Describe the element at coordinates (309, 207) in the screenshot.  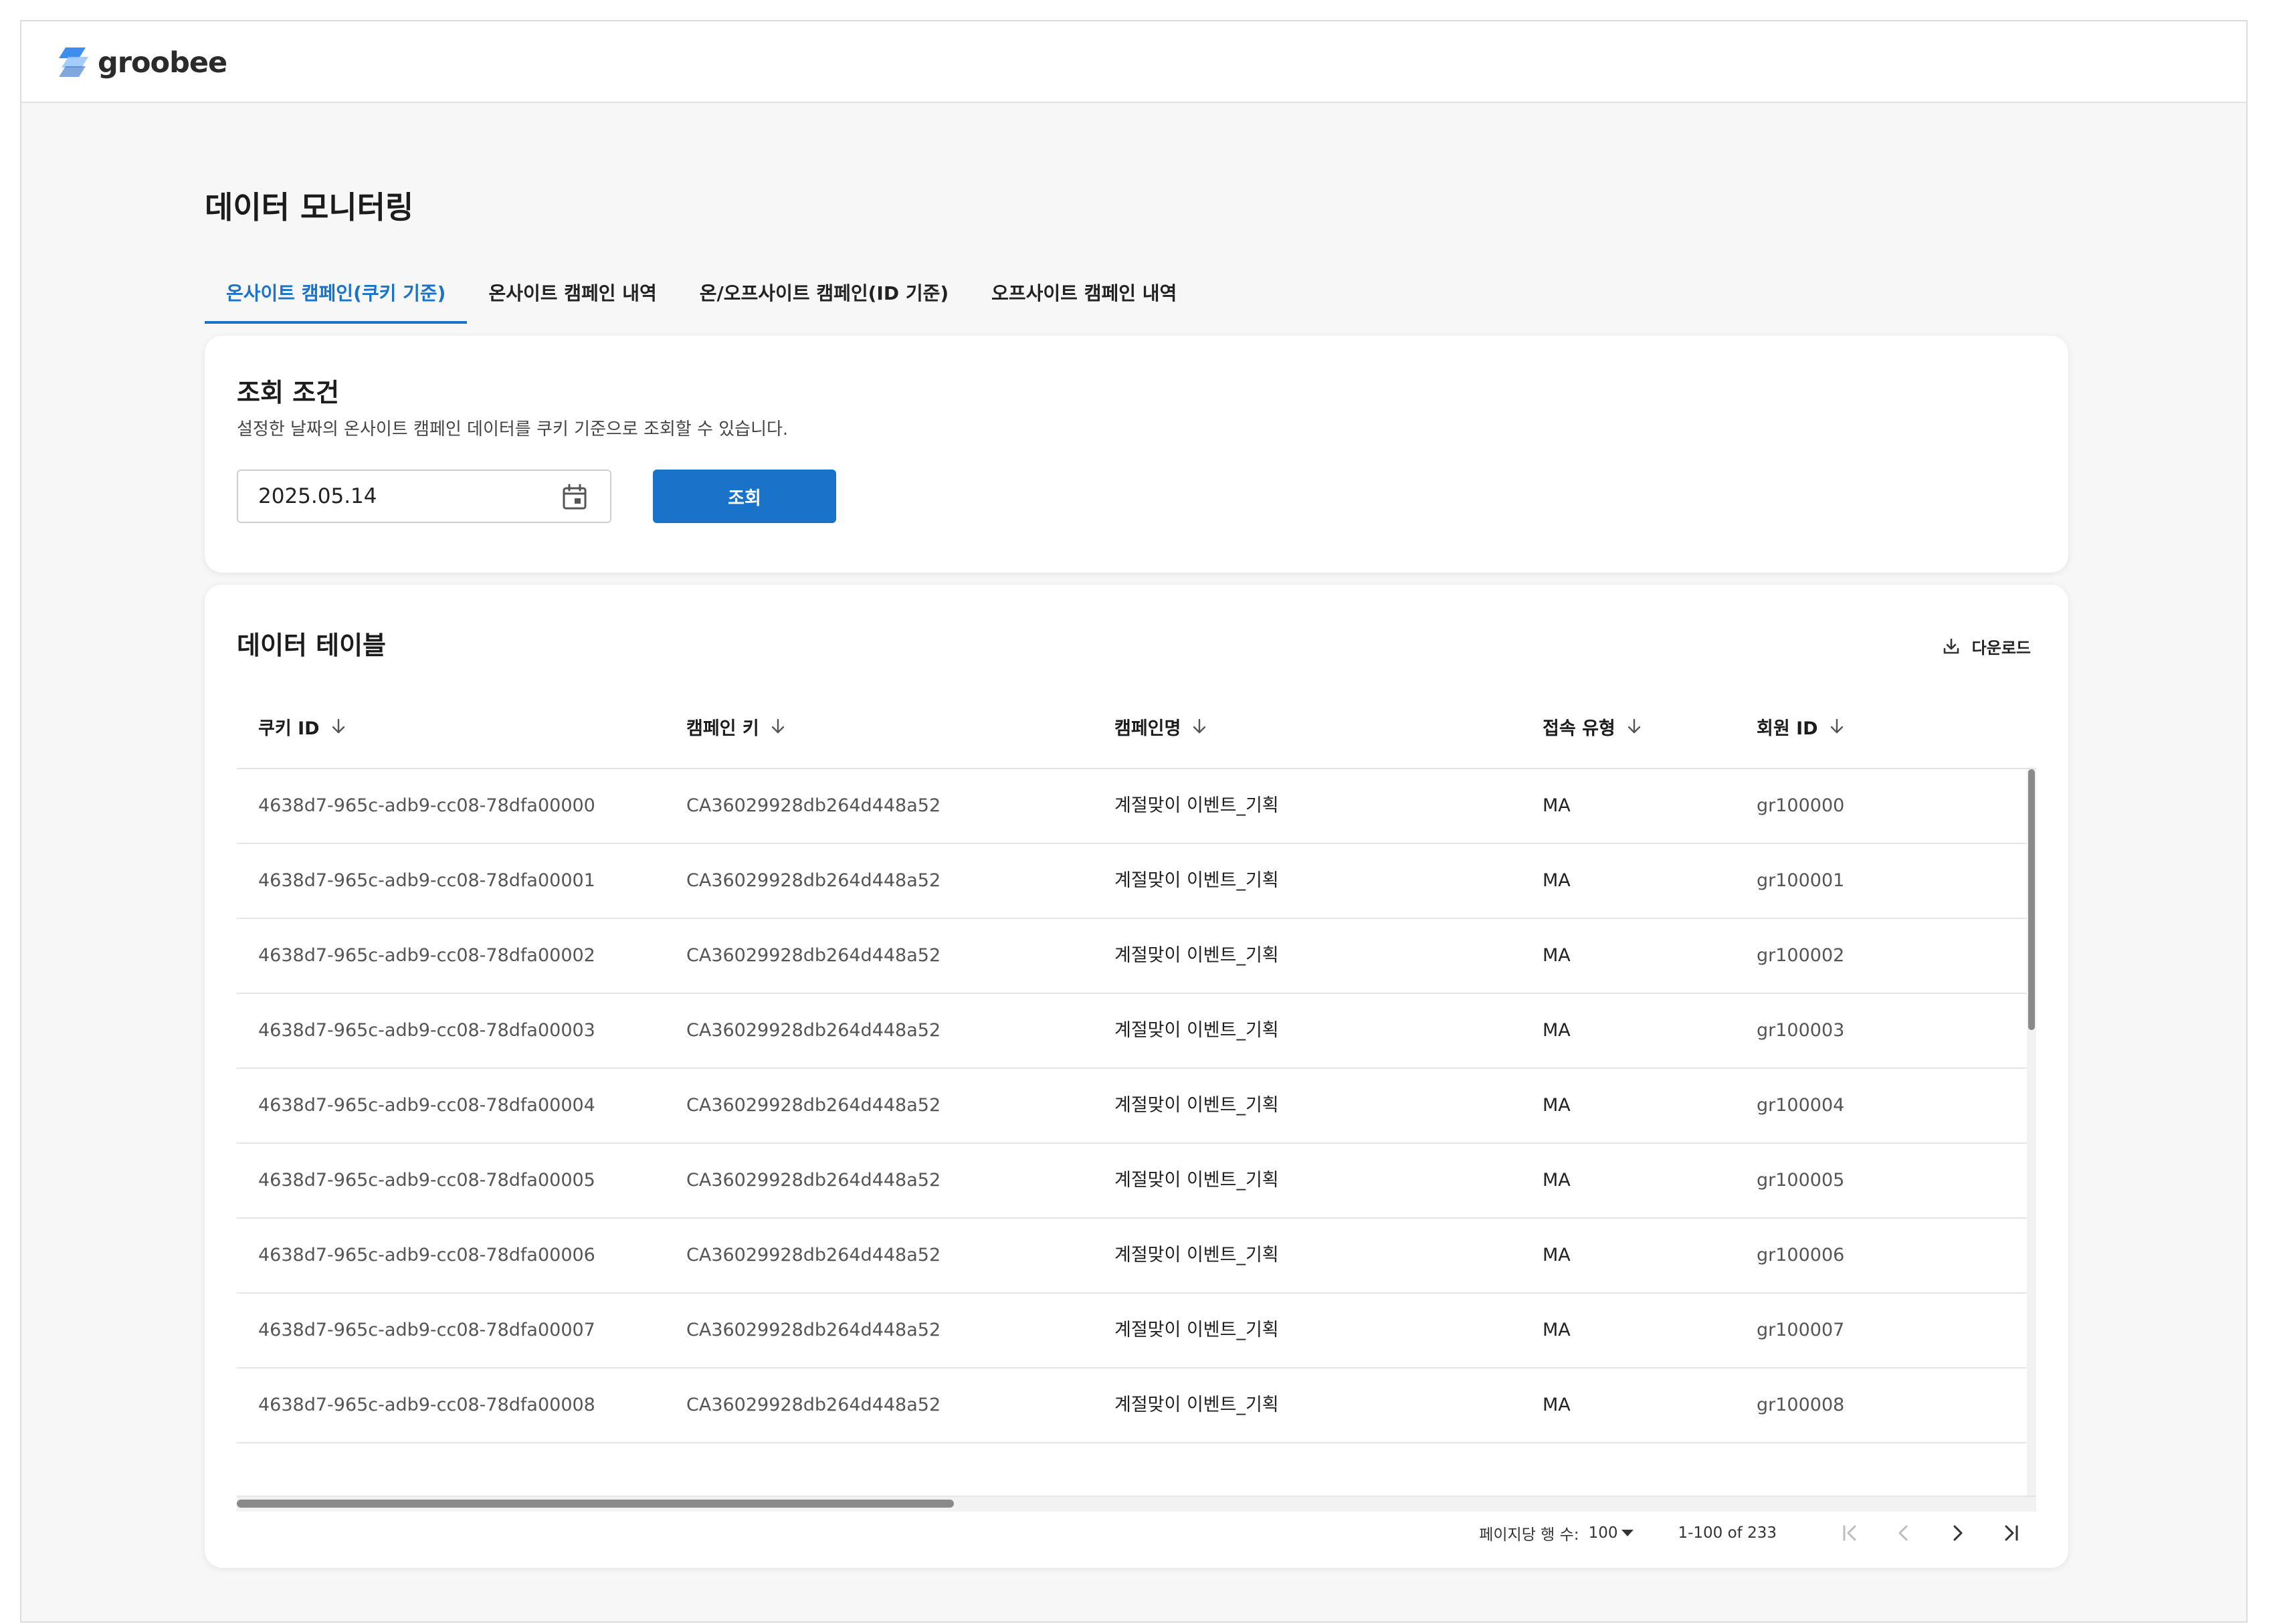
I see `page-title: 데이터 모니터링` at that location.